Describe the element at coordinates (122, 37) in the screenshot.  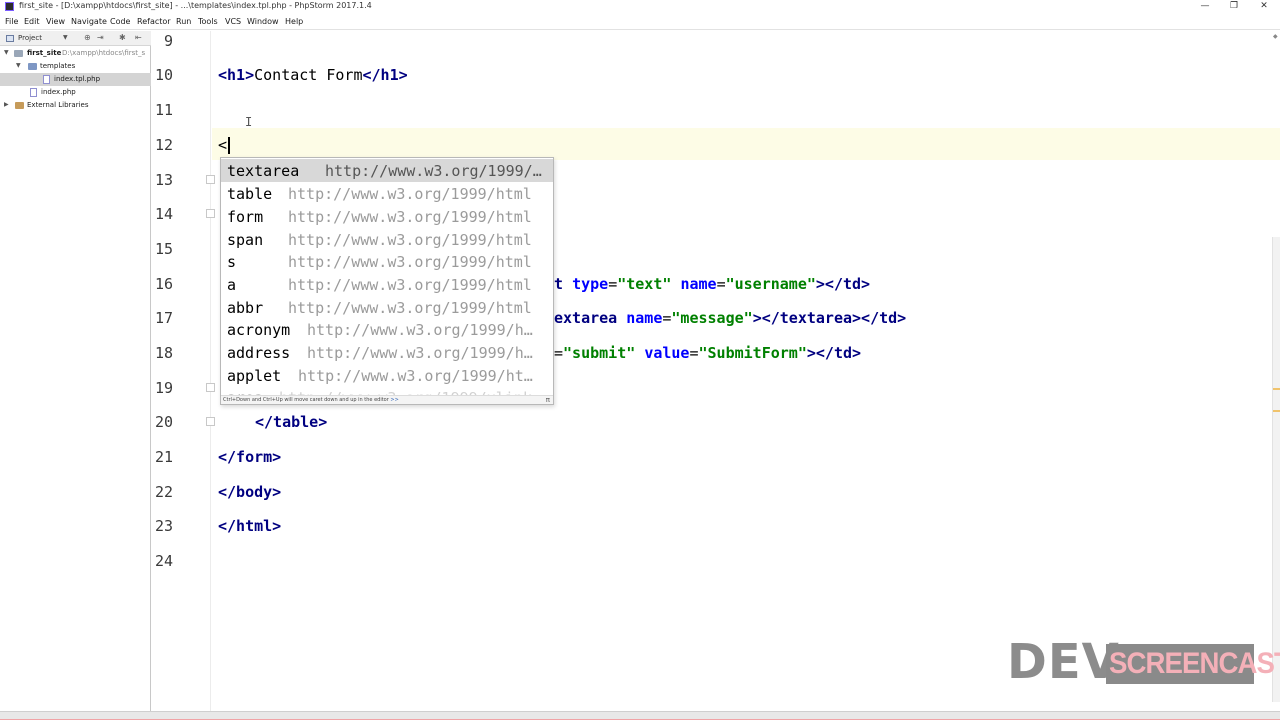
I see `gear-icon: ✱` at that location.